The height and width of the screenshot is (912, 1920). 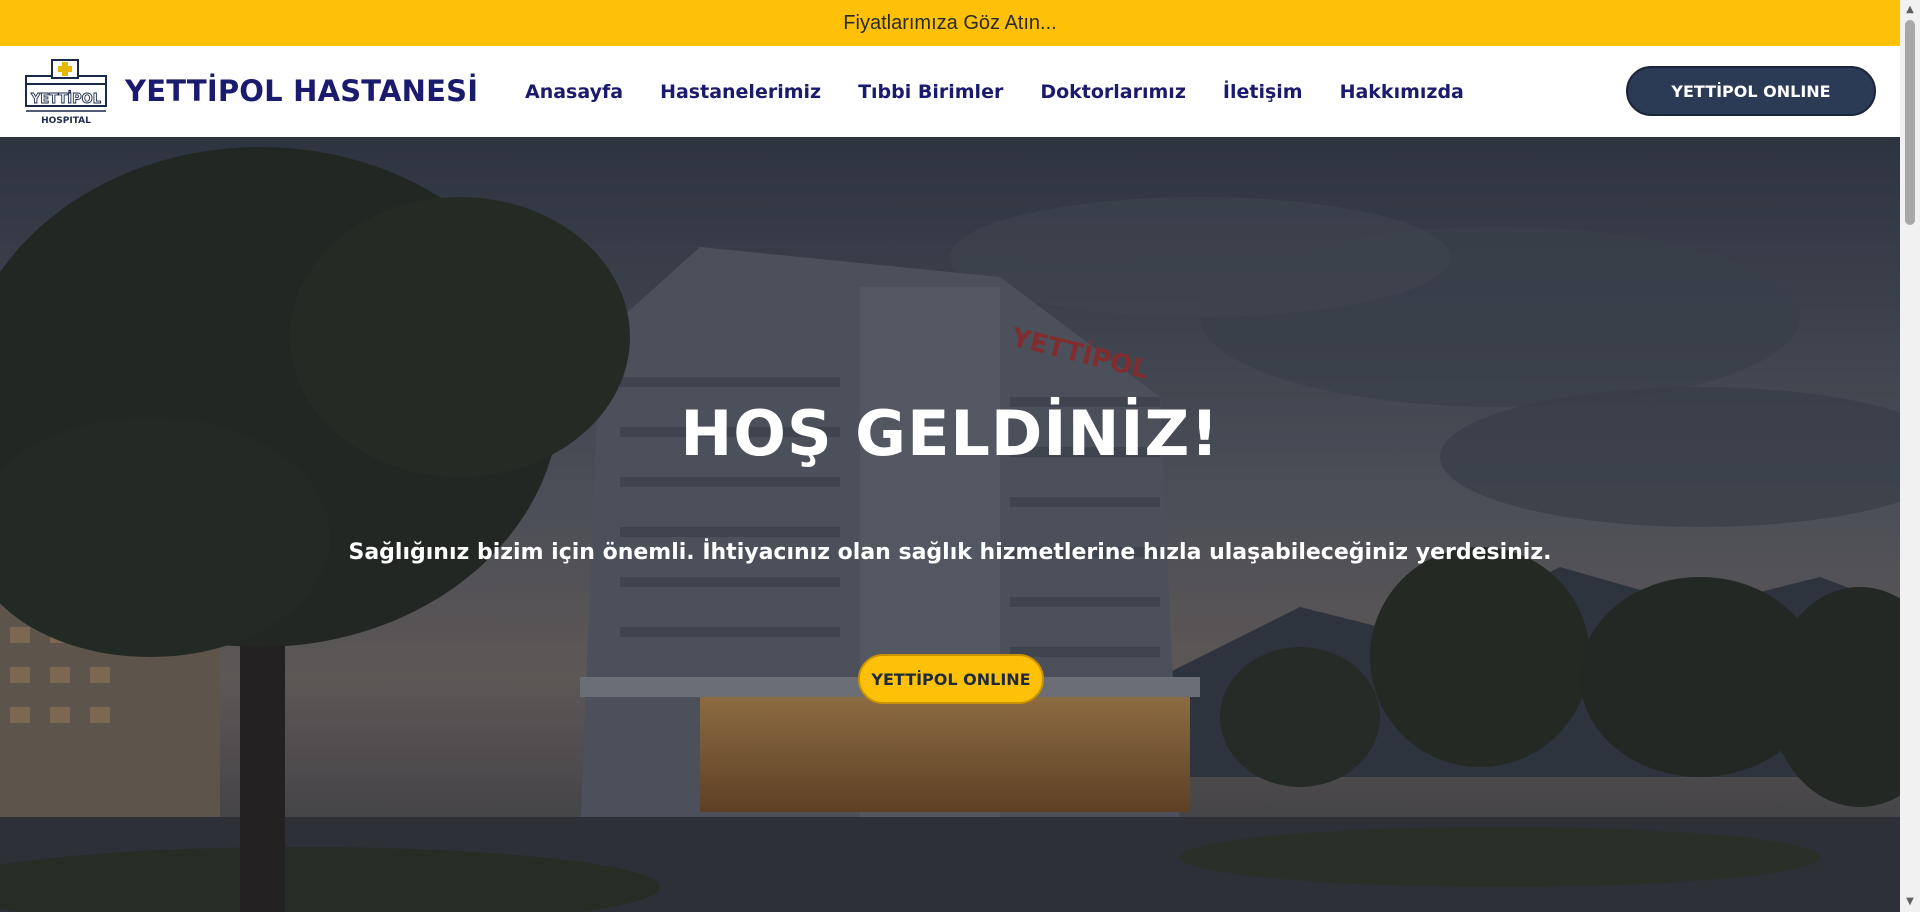 I want to click on brand-name: YETTİPOL HASTANESİ, so click(x=301, y=91).